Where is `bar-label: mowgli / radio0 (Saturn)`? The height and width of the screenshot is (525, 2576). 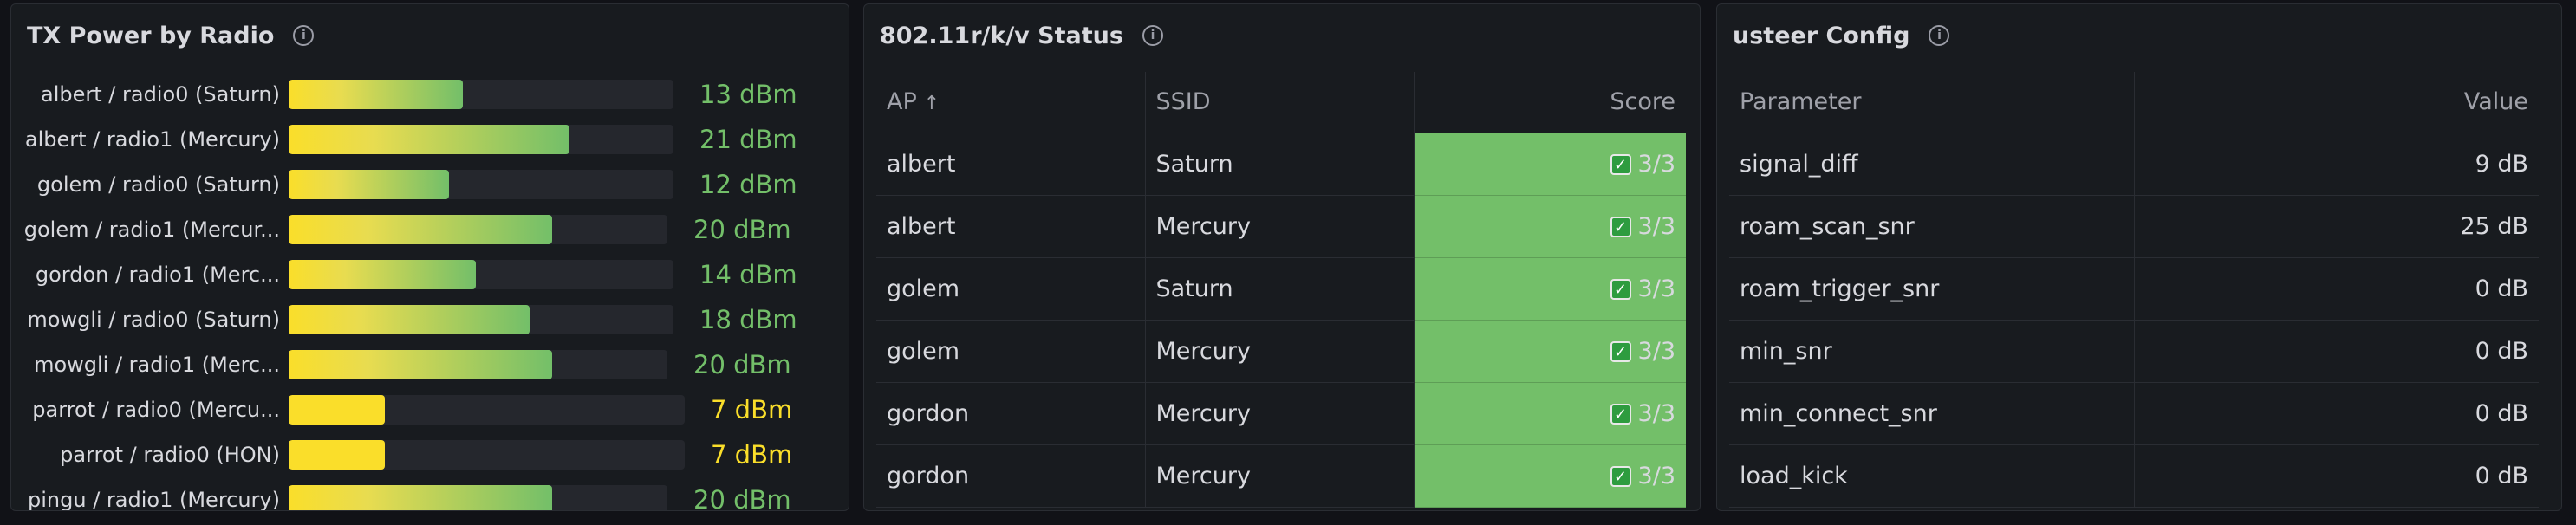
bar-label: mowgli / radio0 (Saturn) is located at coordinates (153, 320).